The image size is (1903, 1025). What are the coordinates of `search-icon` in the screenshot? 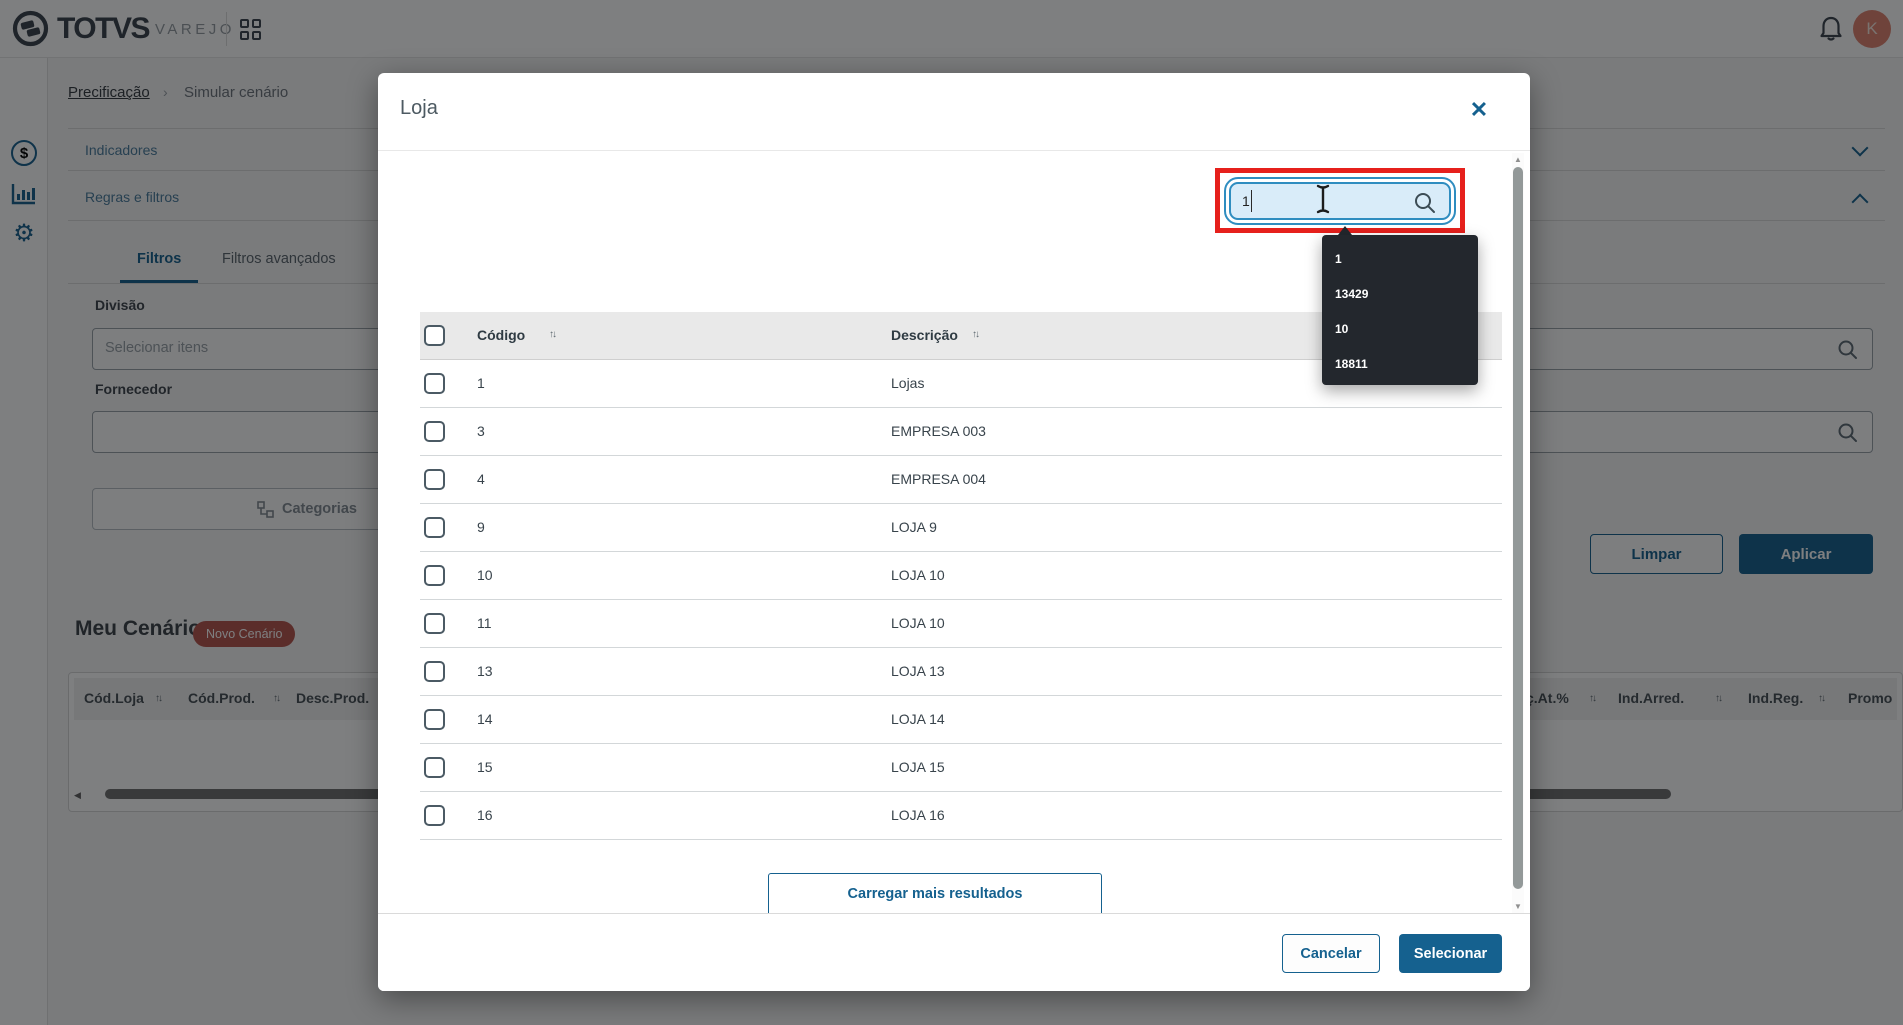 It's located at (1425, 203).